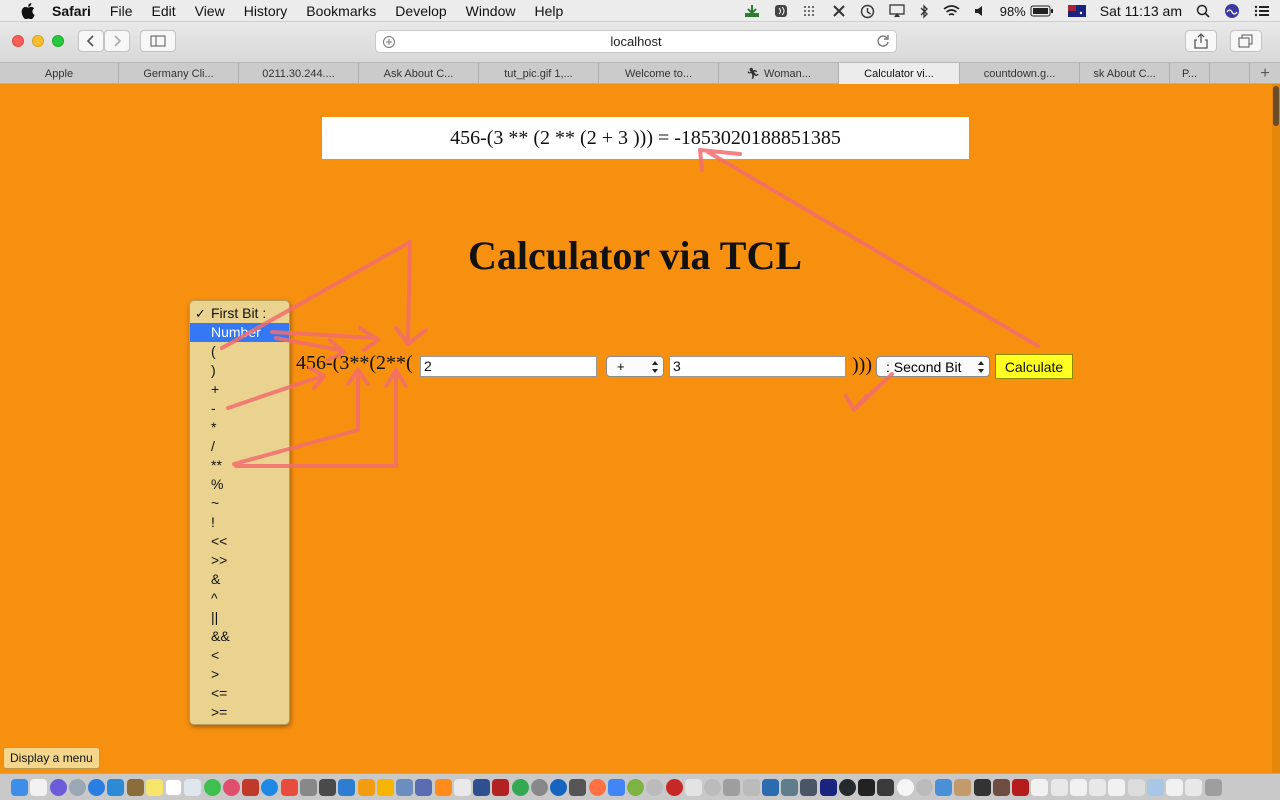  I want to click on help-icon, so click(712, 787).